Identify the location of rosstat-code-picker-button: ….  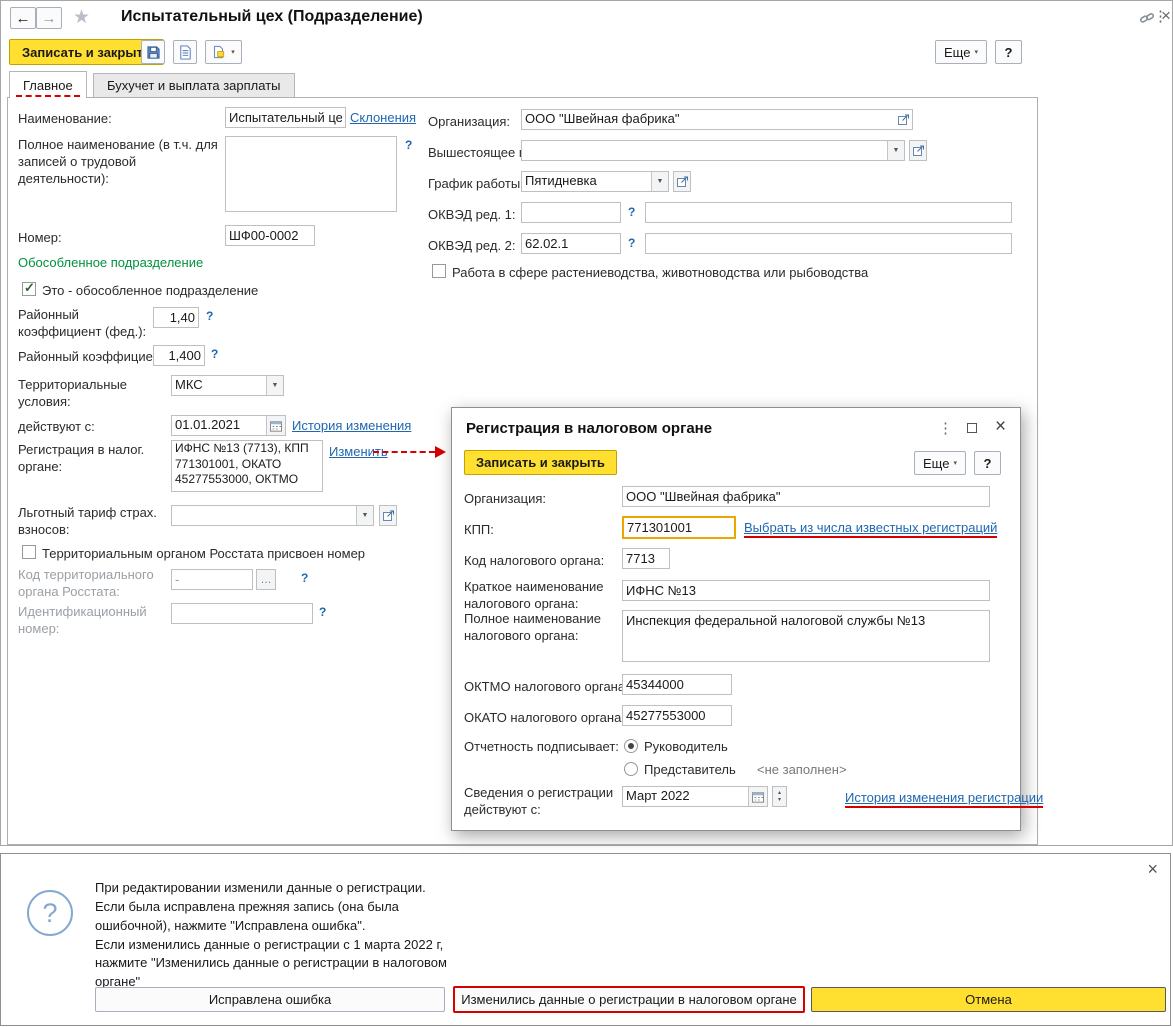
(266, 579).